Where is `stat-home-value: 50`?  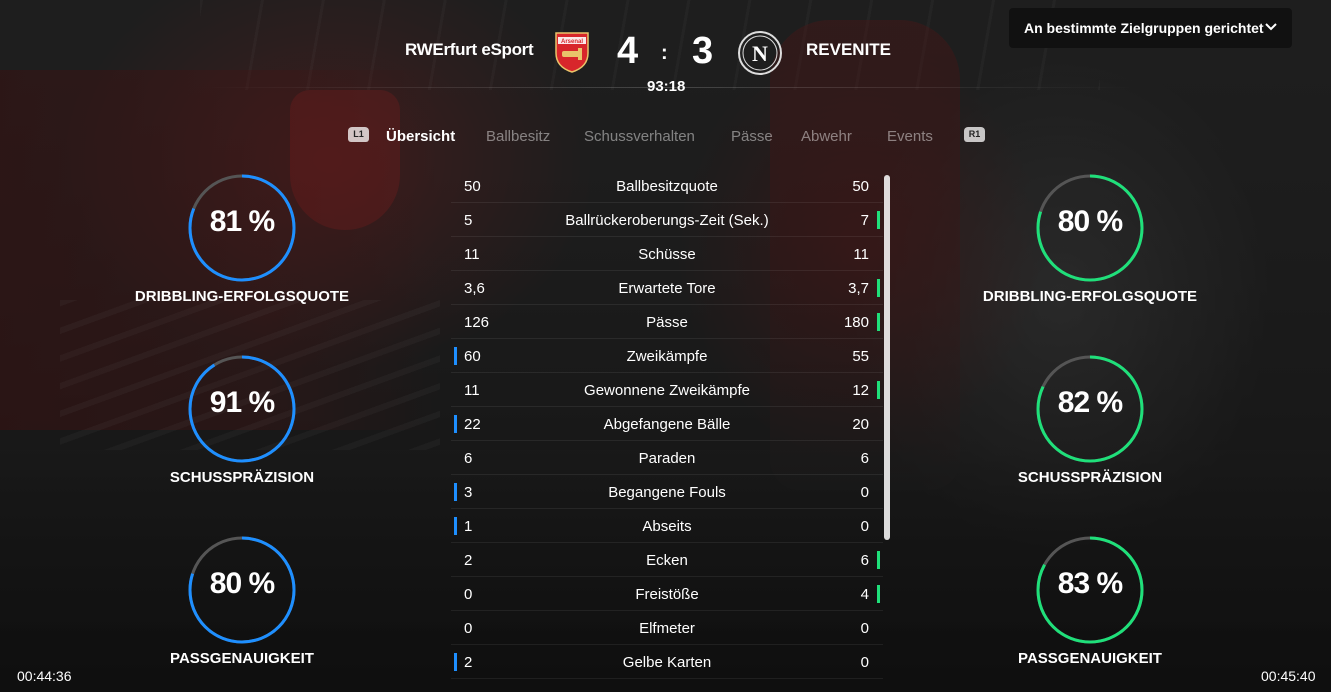 stat-home-value: 50 is located at coordinates (472, 186).